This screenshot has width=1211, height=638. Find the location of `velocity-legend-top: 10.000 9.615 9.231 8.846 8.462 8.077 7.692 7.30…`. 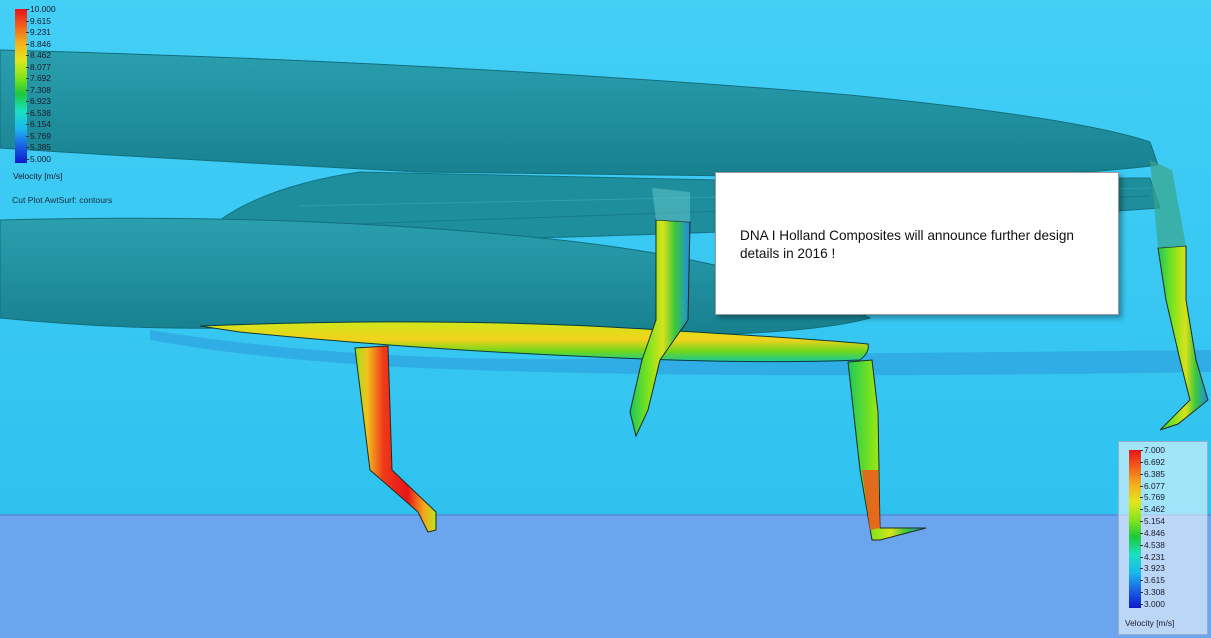

velocity-legend-top: 10.000 9.615 9.231 8.846 8.462 8.077 7.692 7.30… is located at coordinates (45, 94).